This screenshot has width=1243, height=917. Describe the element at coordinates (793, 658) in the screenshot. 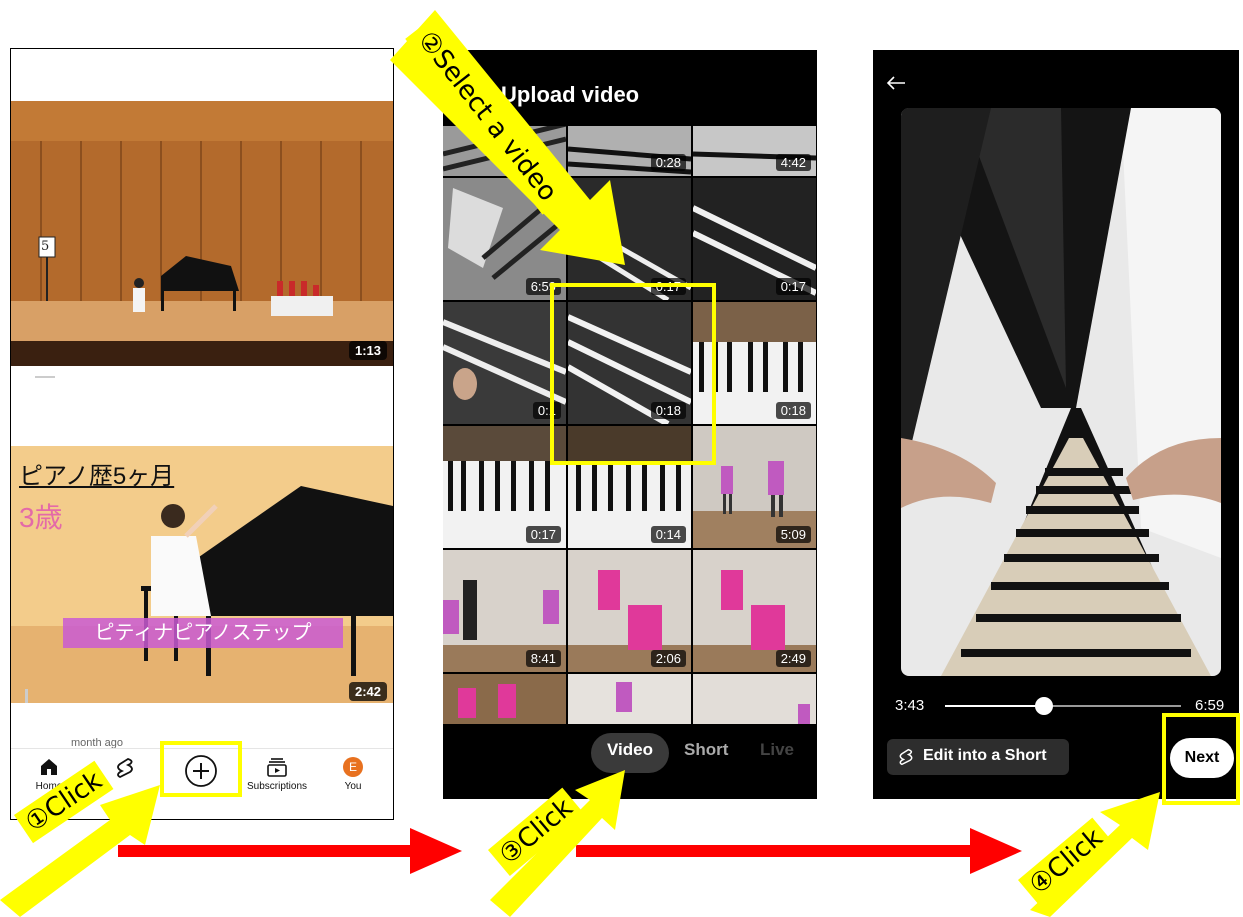

I see `video-duration: 2:49` at that location.